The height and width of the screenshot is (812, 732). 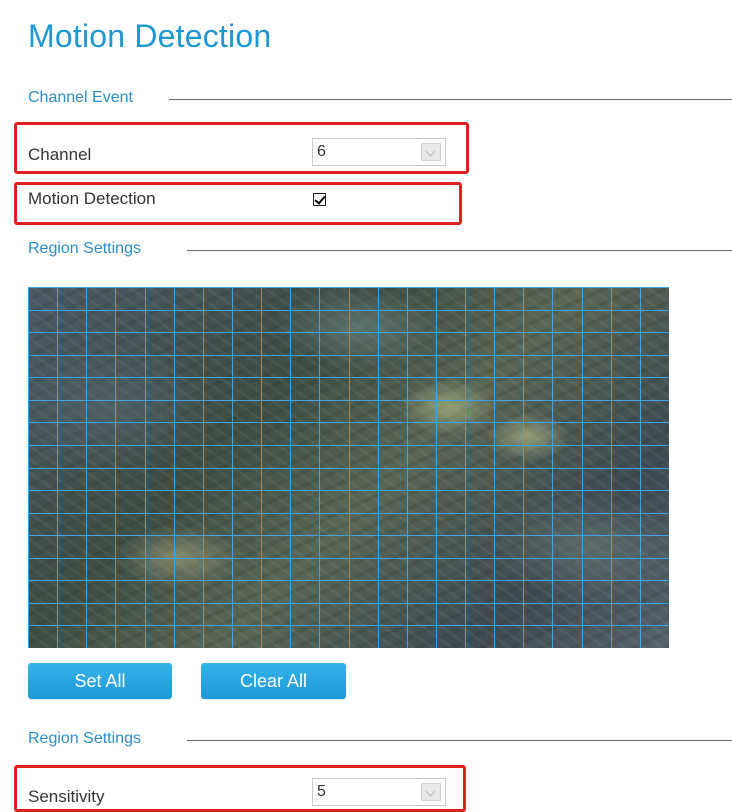 I want to click on set-all-button: Set All, so click(x=100, y=681).